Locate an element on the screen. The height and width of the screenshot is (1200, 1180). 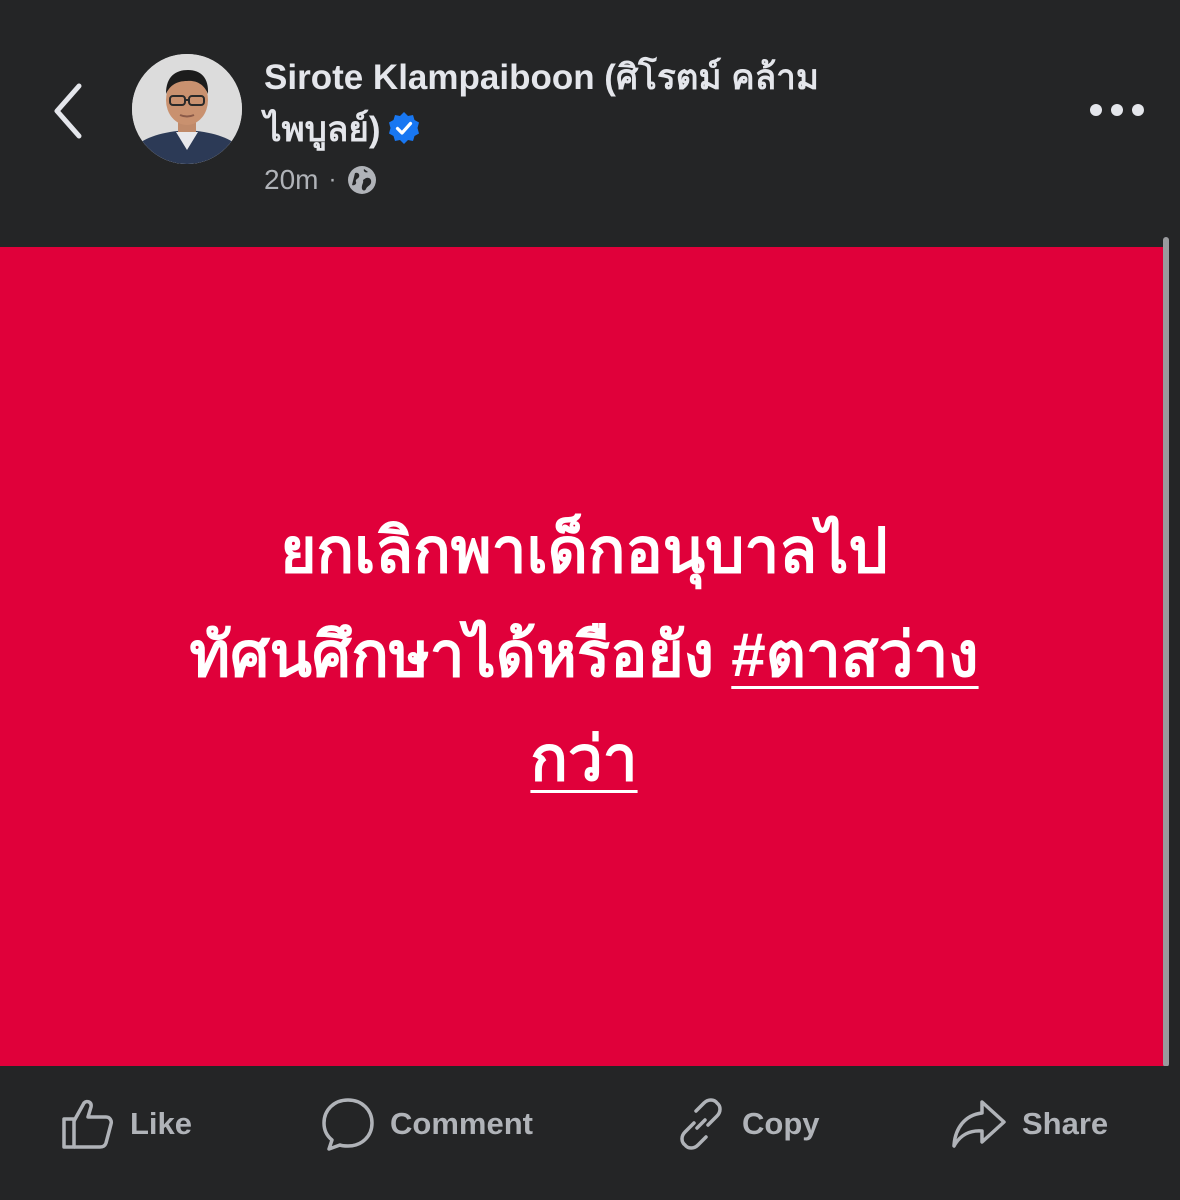
post-text-line-2: ทัศนศึกษาได้หรือยัง #ตาสว่าง is located at coordinates (584, 656).